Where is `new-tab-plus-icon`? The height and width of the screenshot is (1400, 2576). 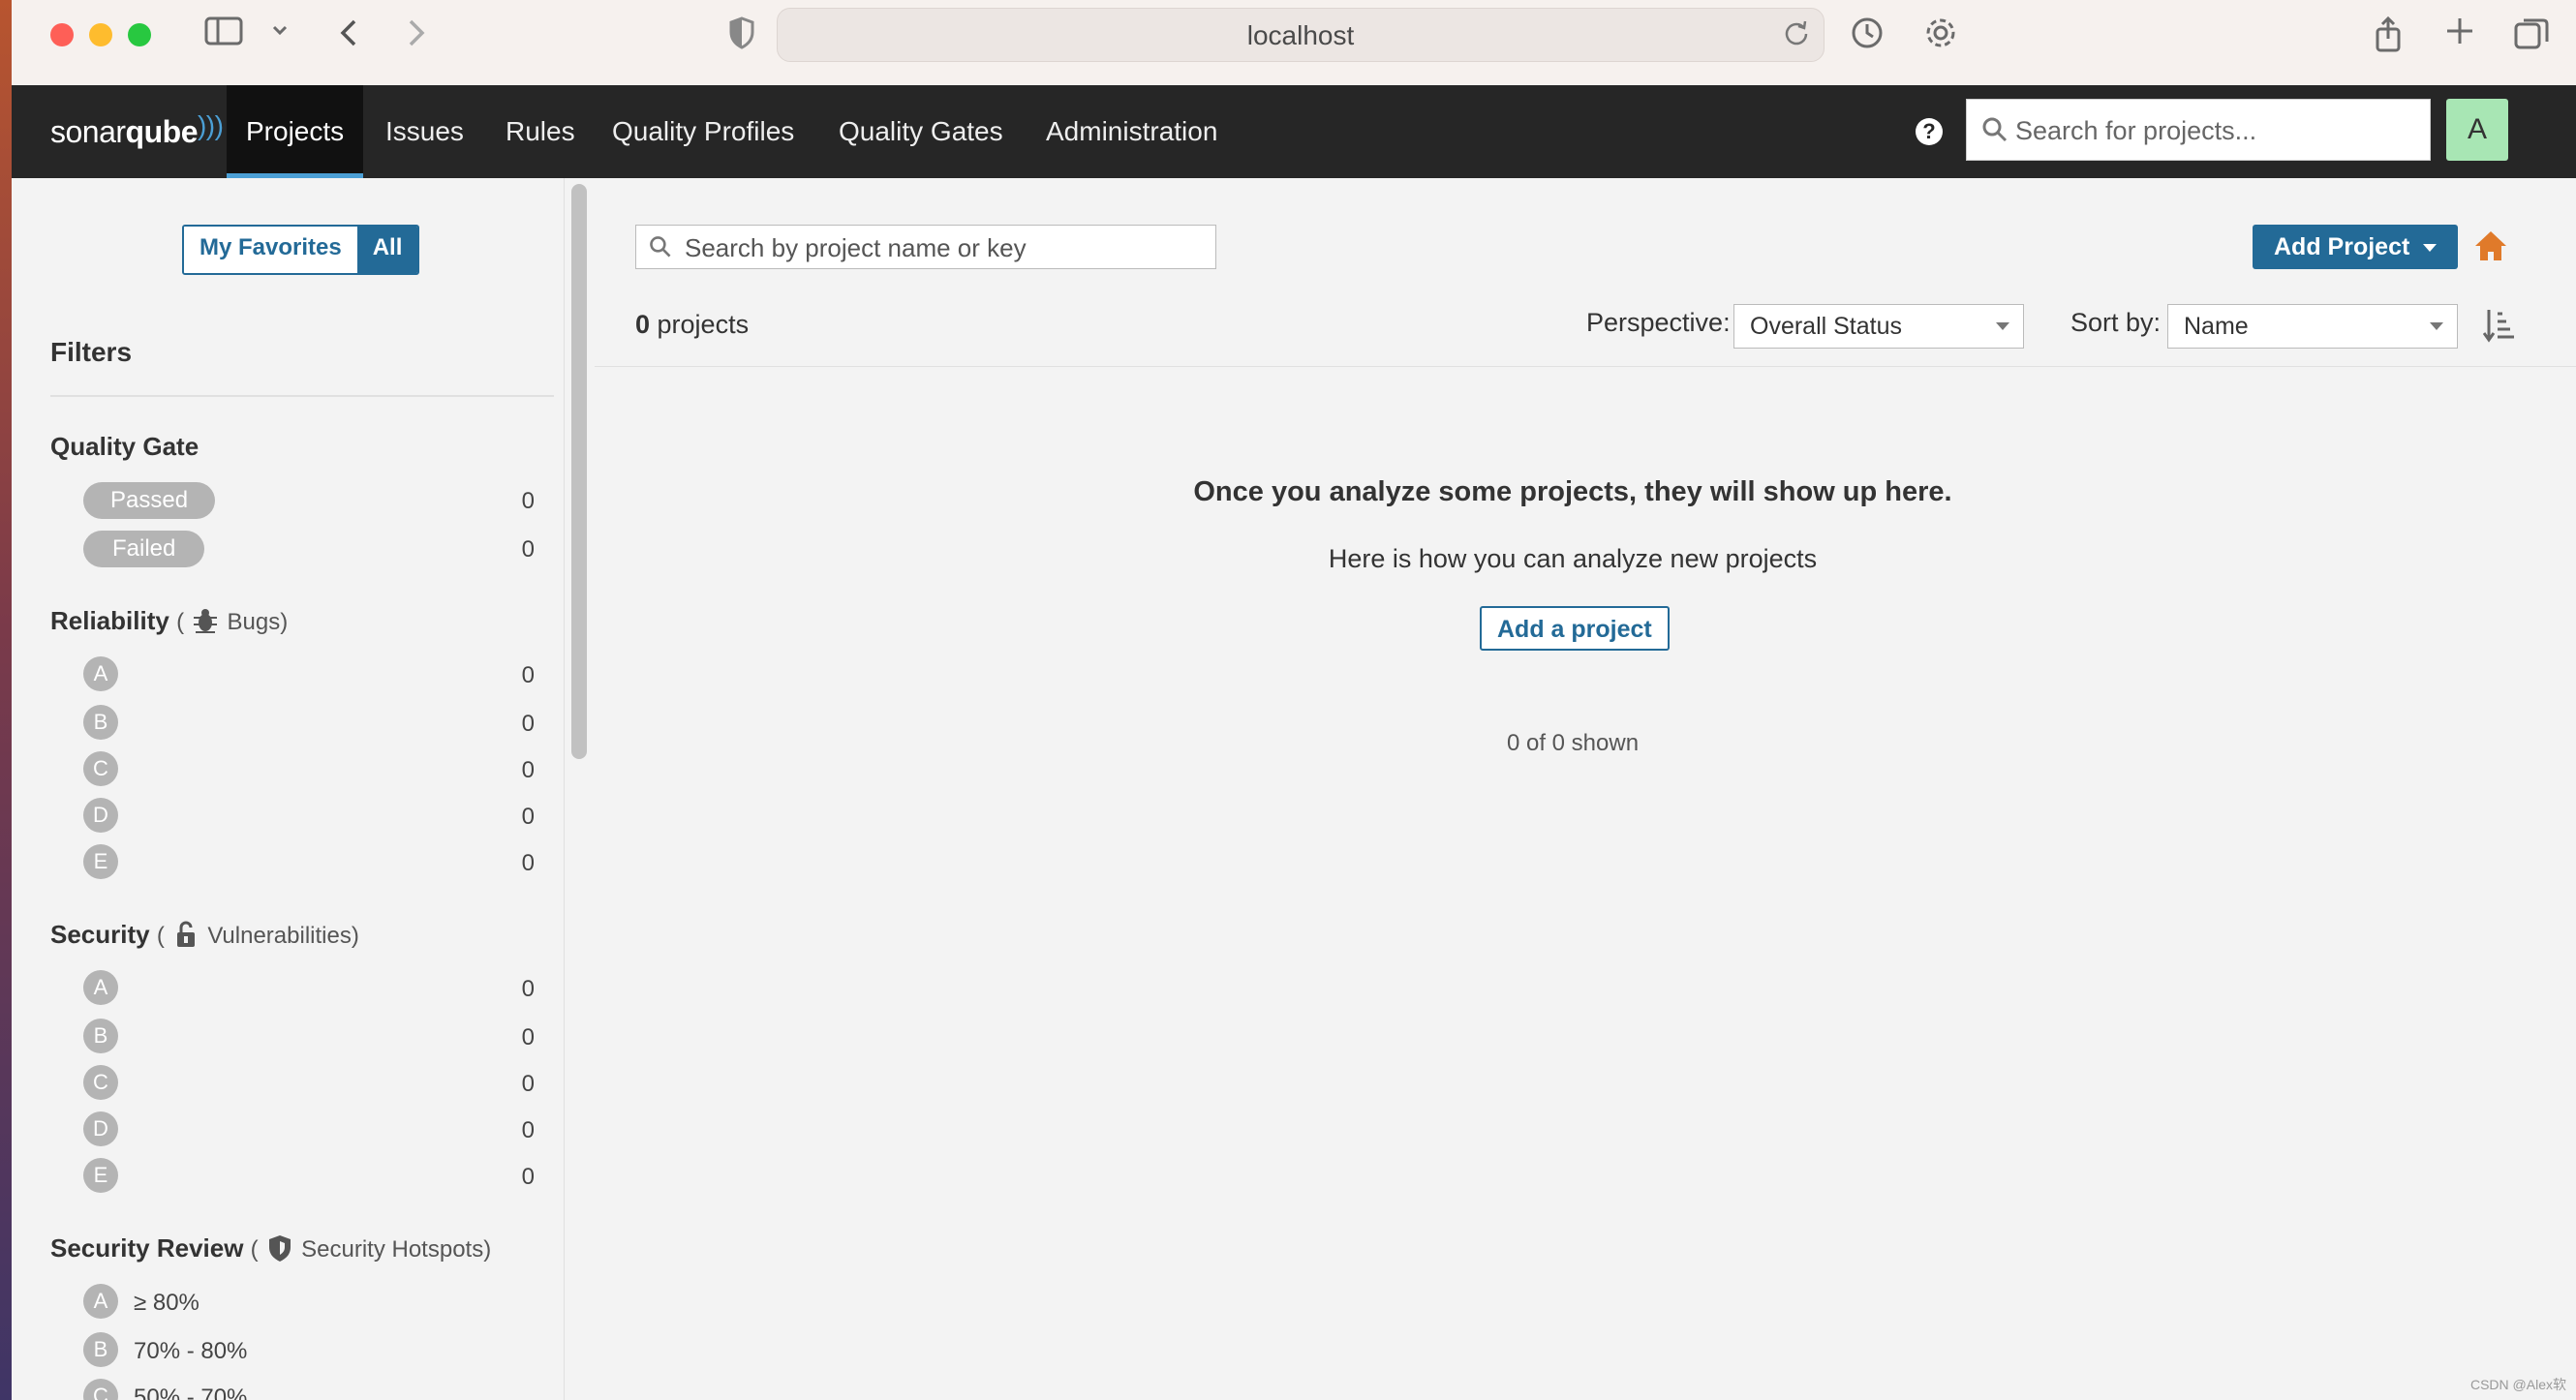 new-tab-plus-icon is located at coordinates (2459, 34).